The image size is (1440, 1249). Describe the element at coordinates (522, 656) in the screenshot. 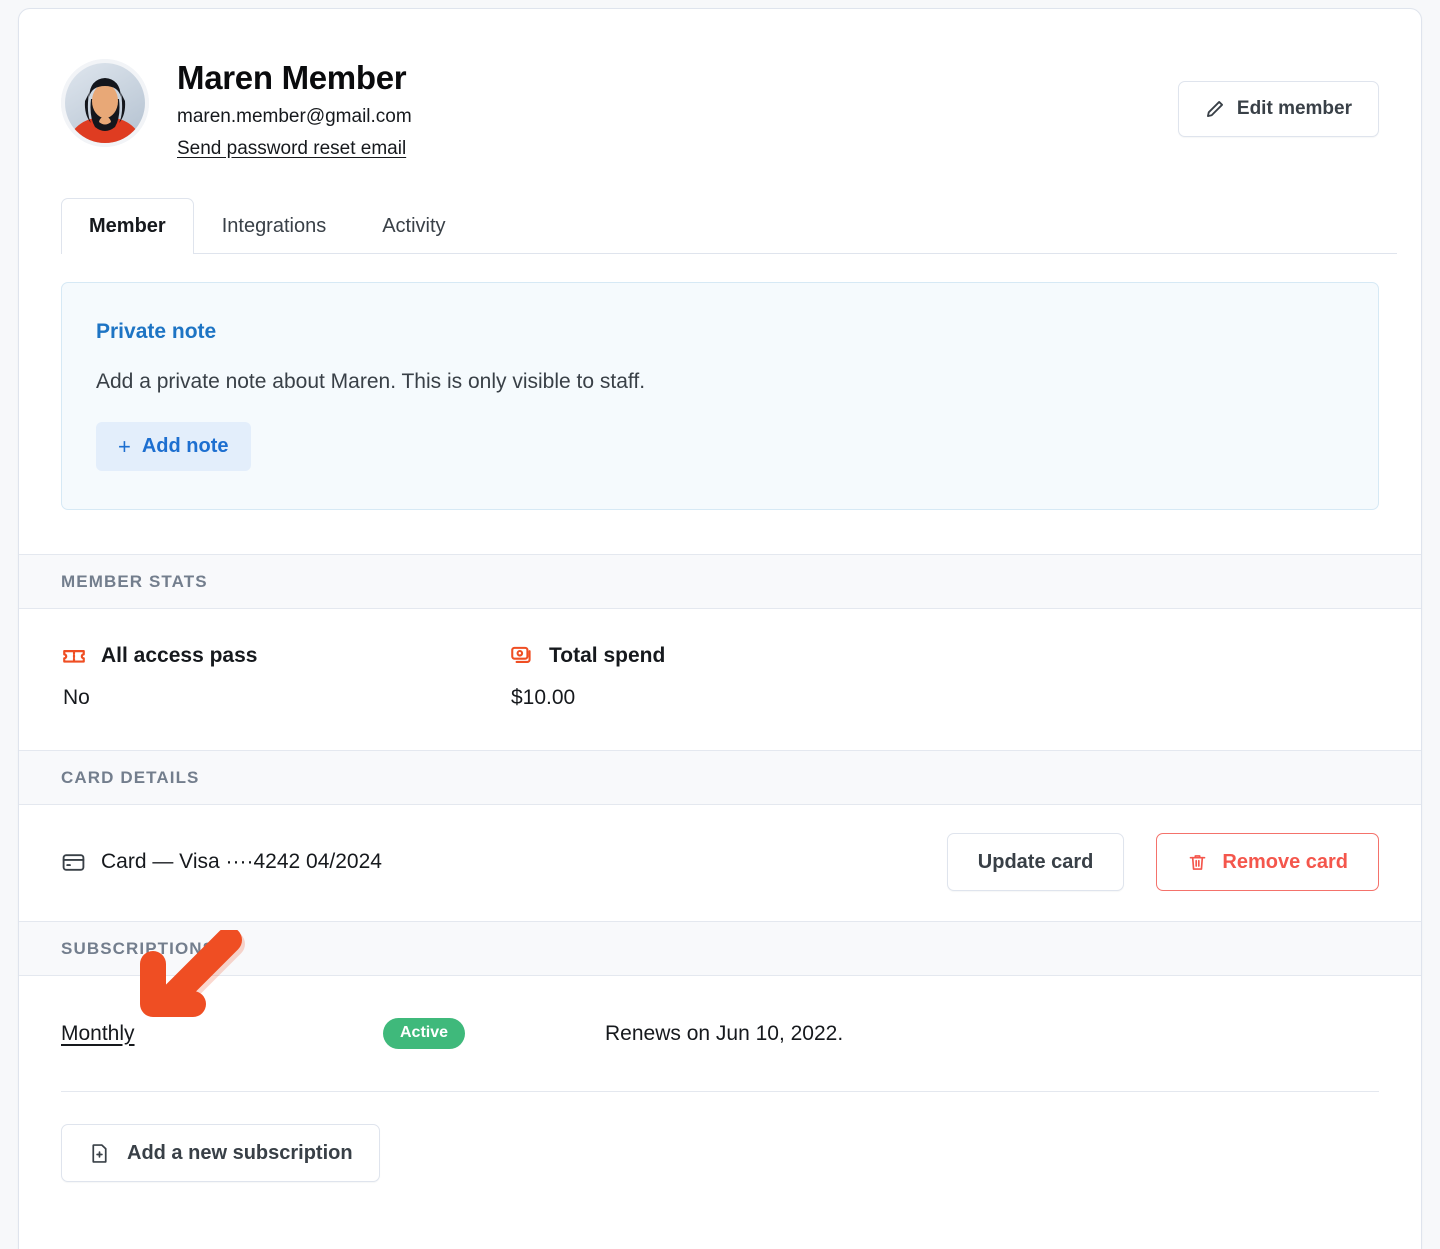

I see `money-icon` at that location.